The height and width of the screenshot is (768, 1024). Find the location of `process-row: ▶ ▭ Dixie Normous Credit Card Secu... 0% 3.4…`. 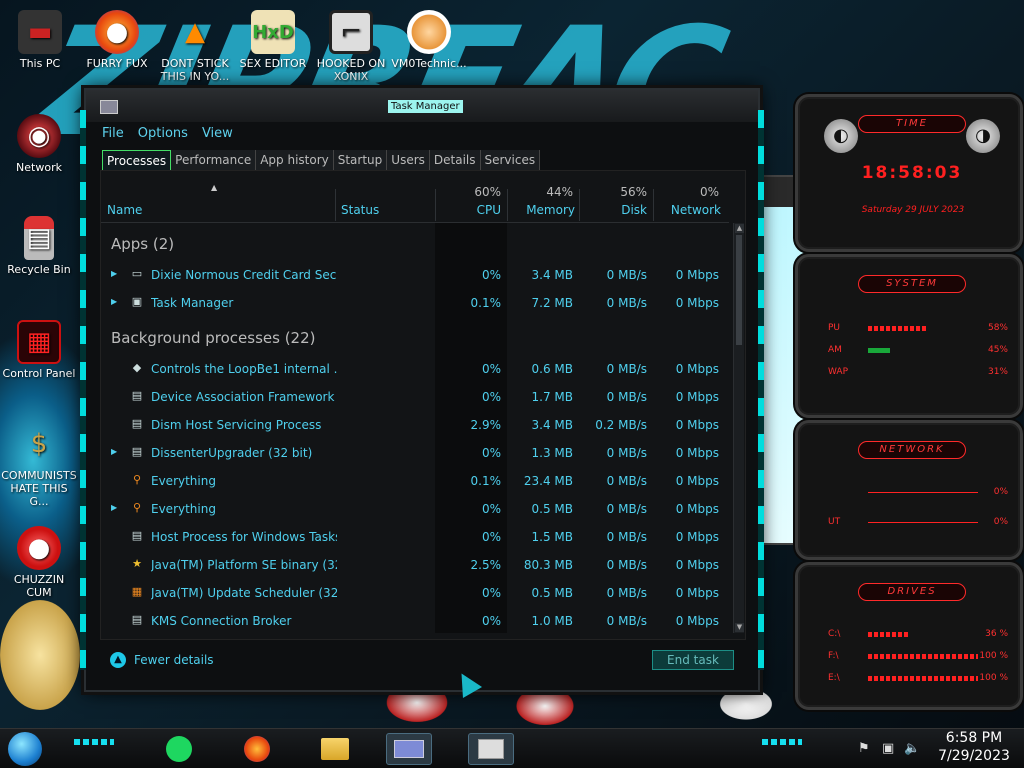

process-row: ▶ ▭ Dixie Normous Credit Card Secu... 0% 3.4… is located at coordinates (415, 275).